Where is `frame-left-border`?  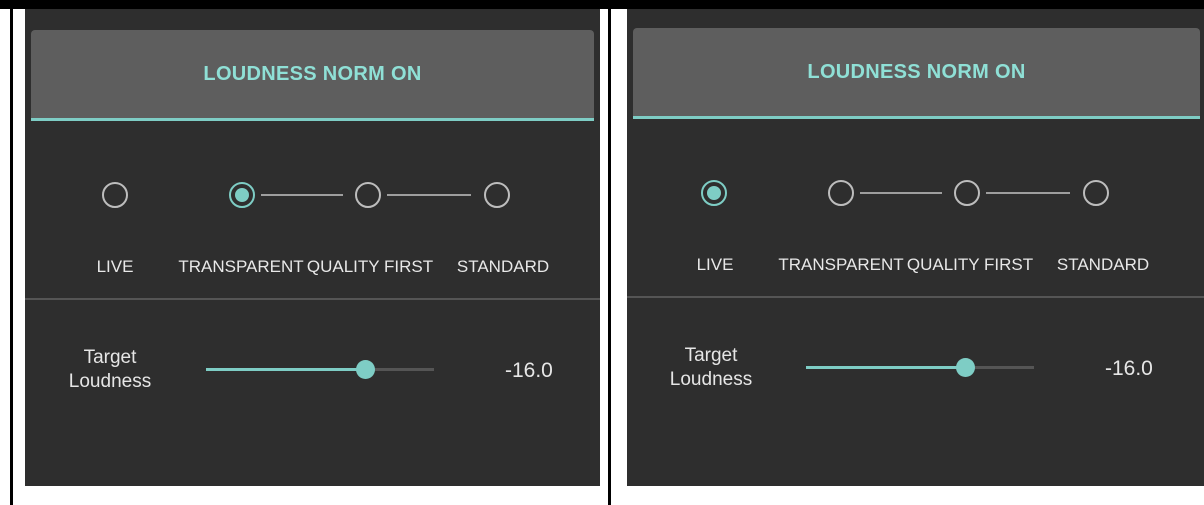
frame-left-border is located at coordinates (11, 252).